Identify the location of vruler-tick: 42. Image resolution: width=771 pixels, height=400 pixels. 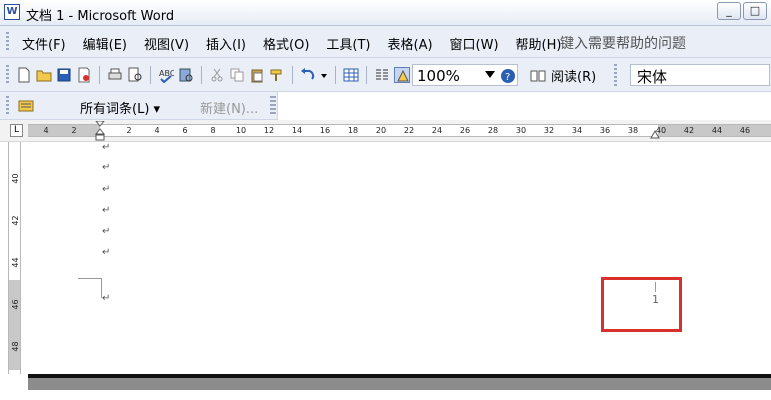
(15, 220).